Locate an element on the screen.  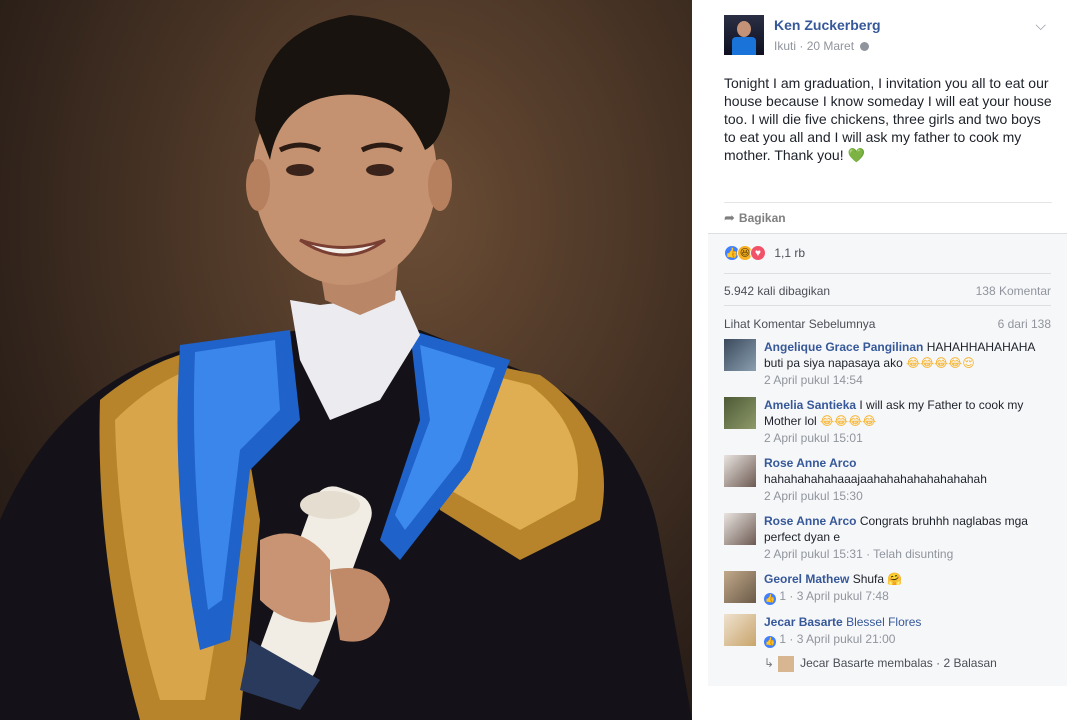
comment-time: 2 April pukul 14:54 is located at coordinates (907, 380).